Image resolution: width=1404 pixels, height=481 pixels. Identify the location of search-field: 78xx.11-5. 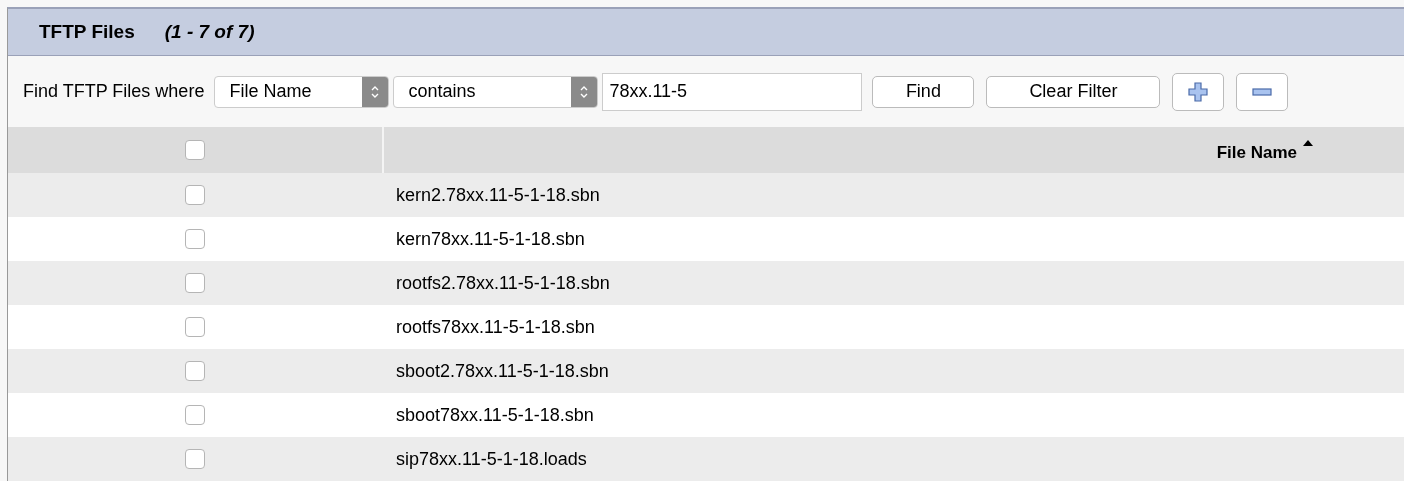
(732, 91).